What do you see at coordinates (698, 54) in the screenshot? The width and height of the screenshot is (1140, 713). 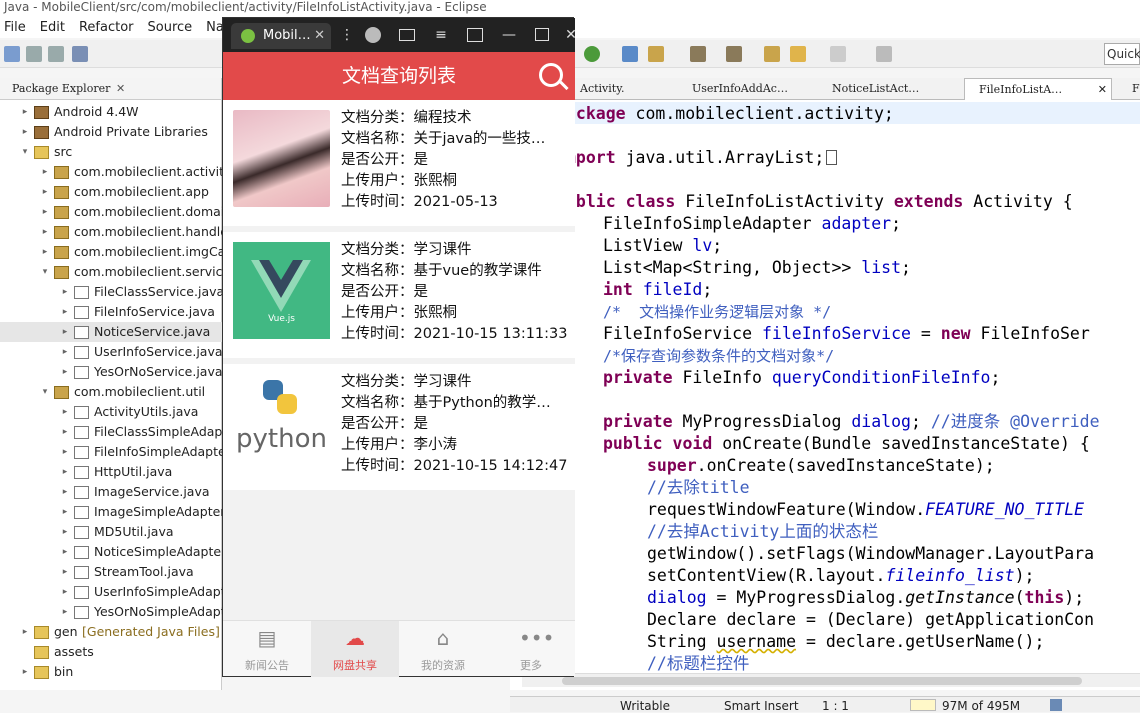 I see `next-annotation-icon` at bounding box center [698, 54].